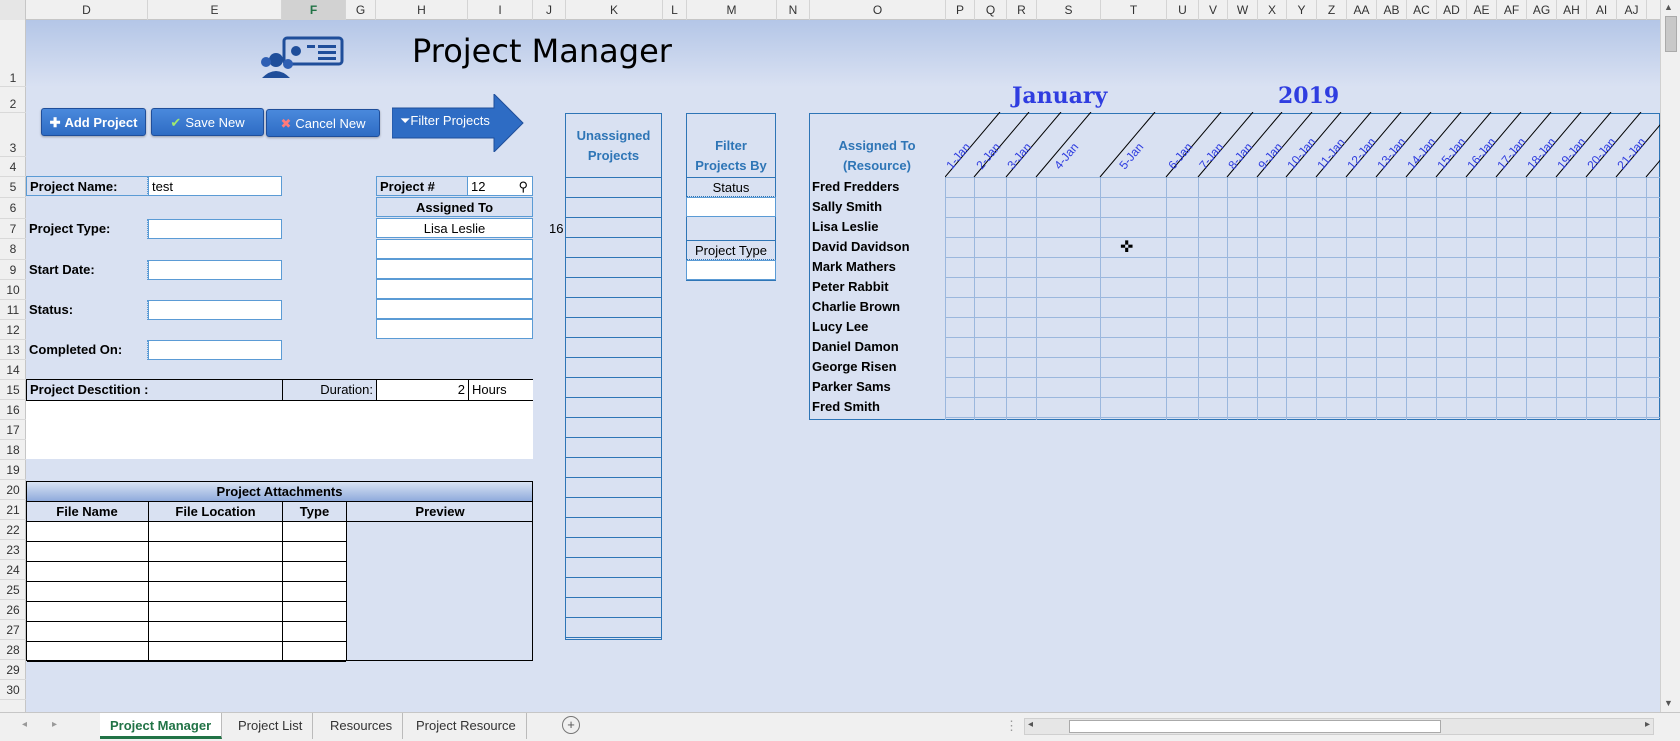 The width and height of the screenshot is (1680, 741). What do you see at coordinates (1243, 10) in the screenshot?
I see `column-header: W` at bounding box center [1243, 10].